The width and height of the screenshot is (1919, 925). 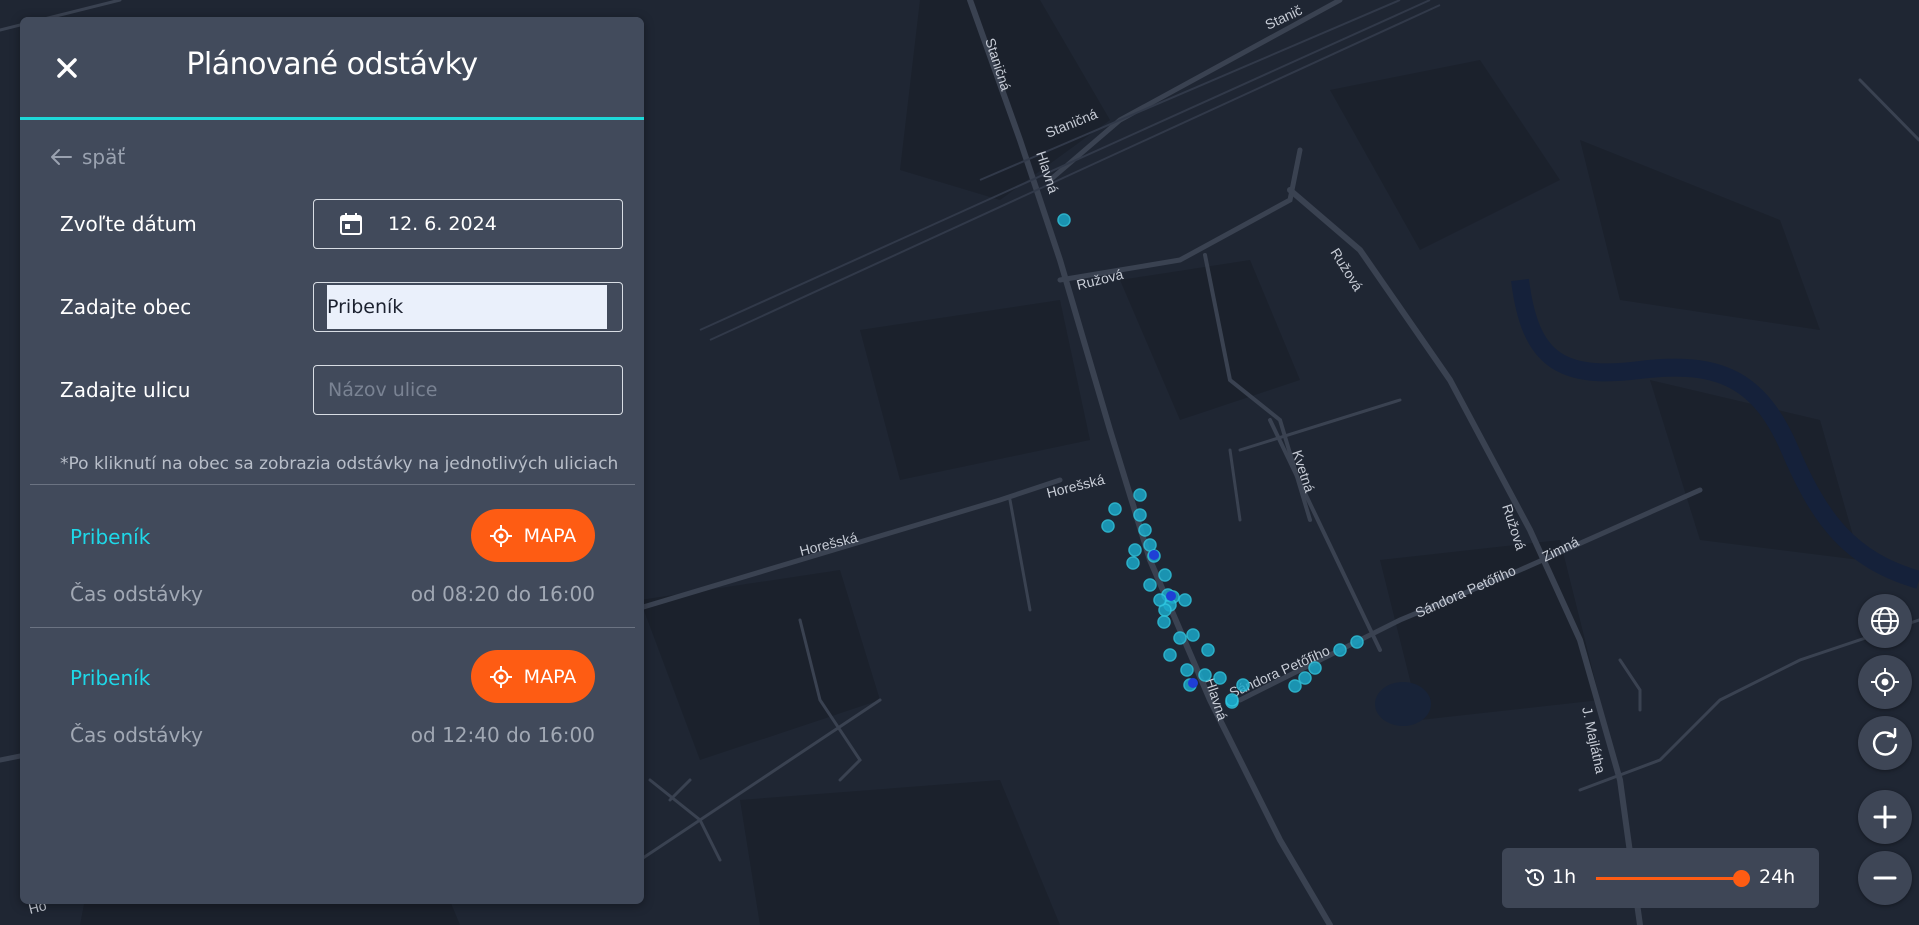 I want to click on street-row: Zadajte ulicu, so click(x=342, y=391).